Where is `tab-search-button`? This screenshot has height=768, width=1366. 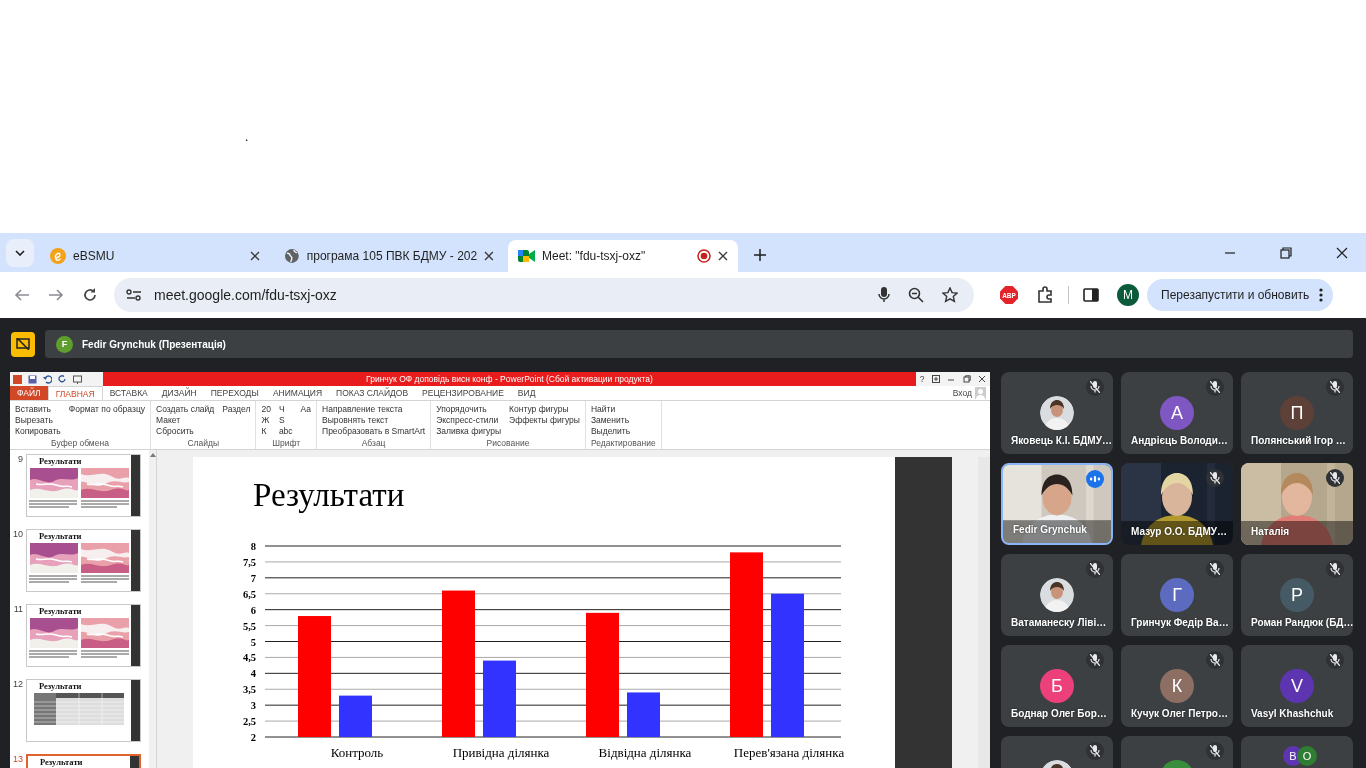
tab-search-button is located at coordinates (20, 253).